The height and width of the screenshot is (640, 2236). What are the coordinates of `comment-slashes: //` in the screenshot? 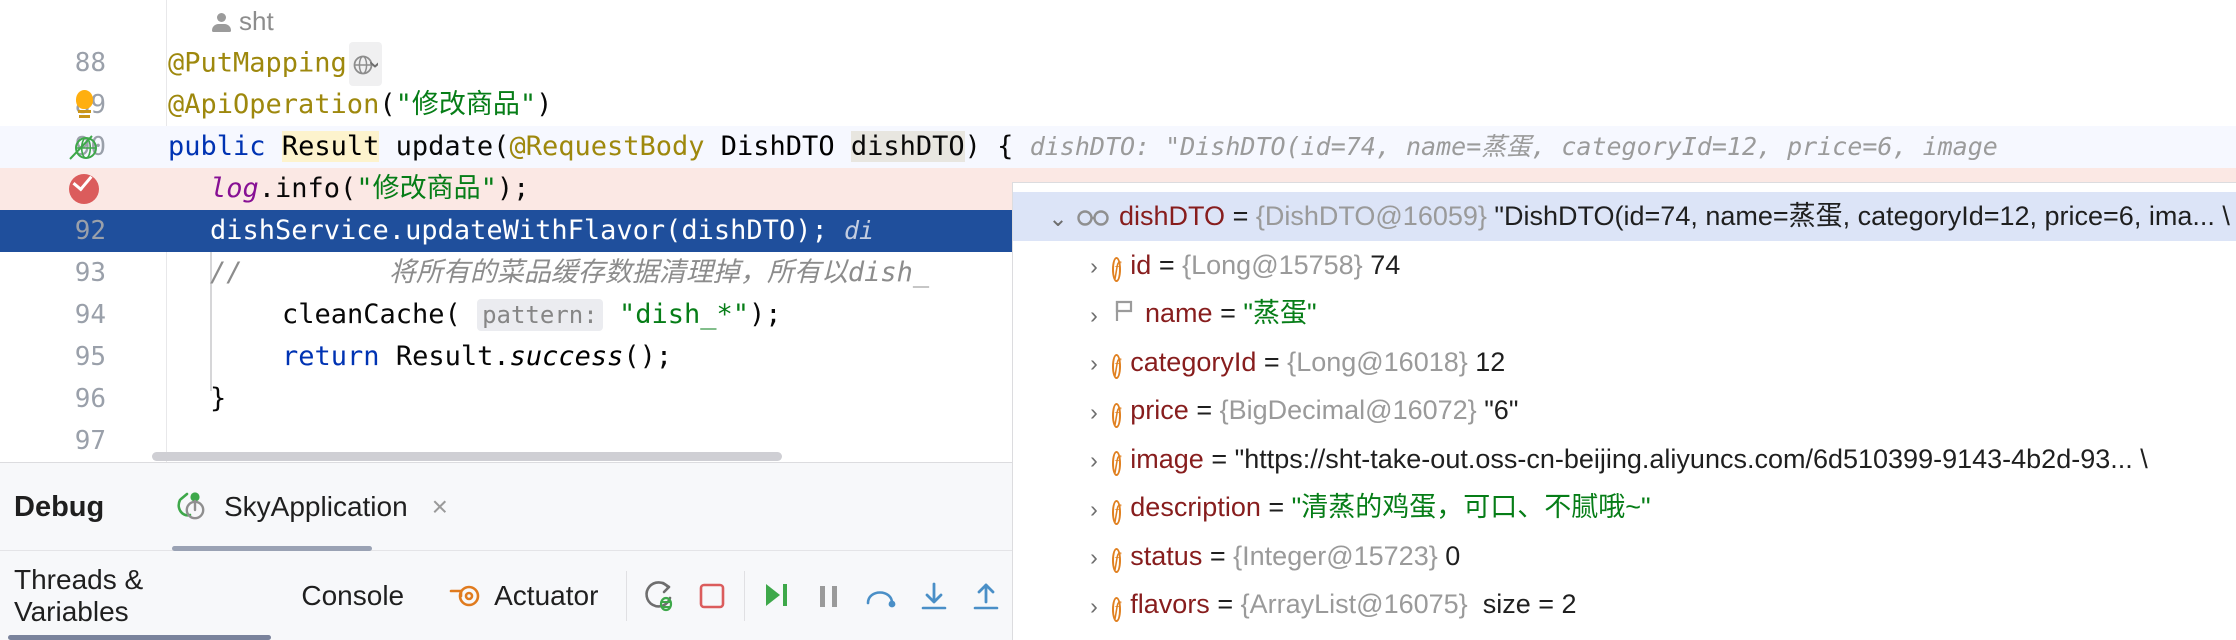 It's located at (226, 272).